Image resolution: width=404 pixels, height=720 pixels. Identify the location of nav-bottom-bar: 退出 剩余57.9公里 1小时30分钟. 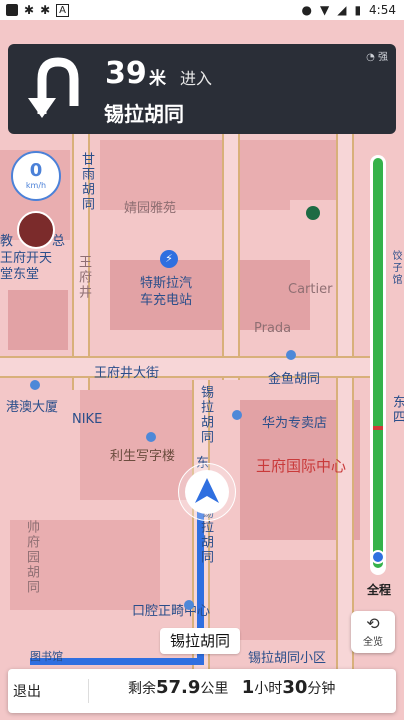
(202, 691).